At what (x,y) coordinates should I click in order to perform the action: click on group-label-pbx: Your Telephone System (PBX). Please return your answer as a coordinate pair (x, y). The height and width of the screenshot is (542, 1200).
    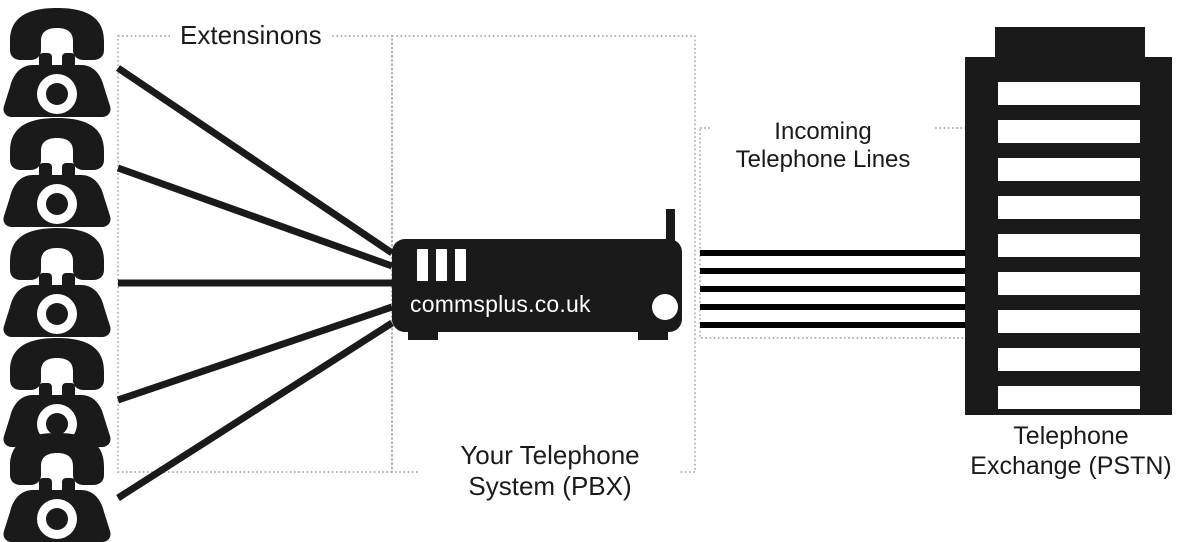
    Looking at the image, I should click on (550, 471).